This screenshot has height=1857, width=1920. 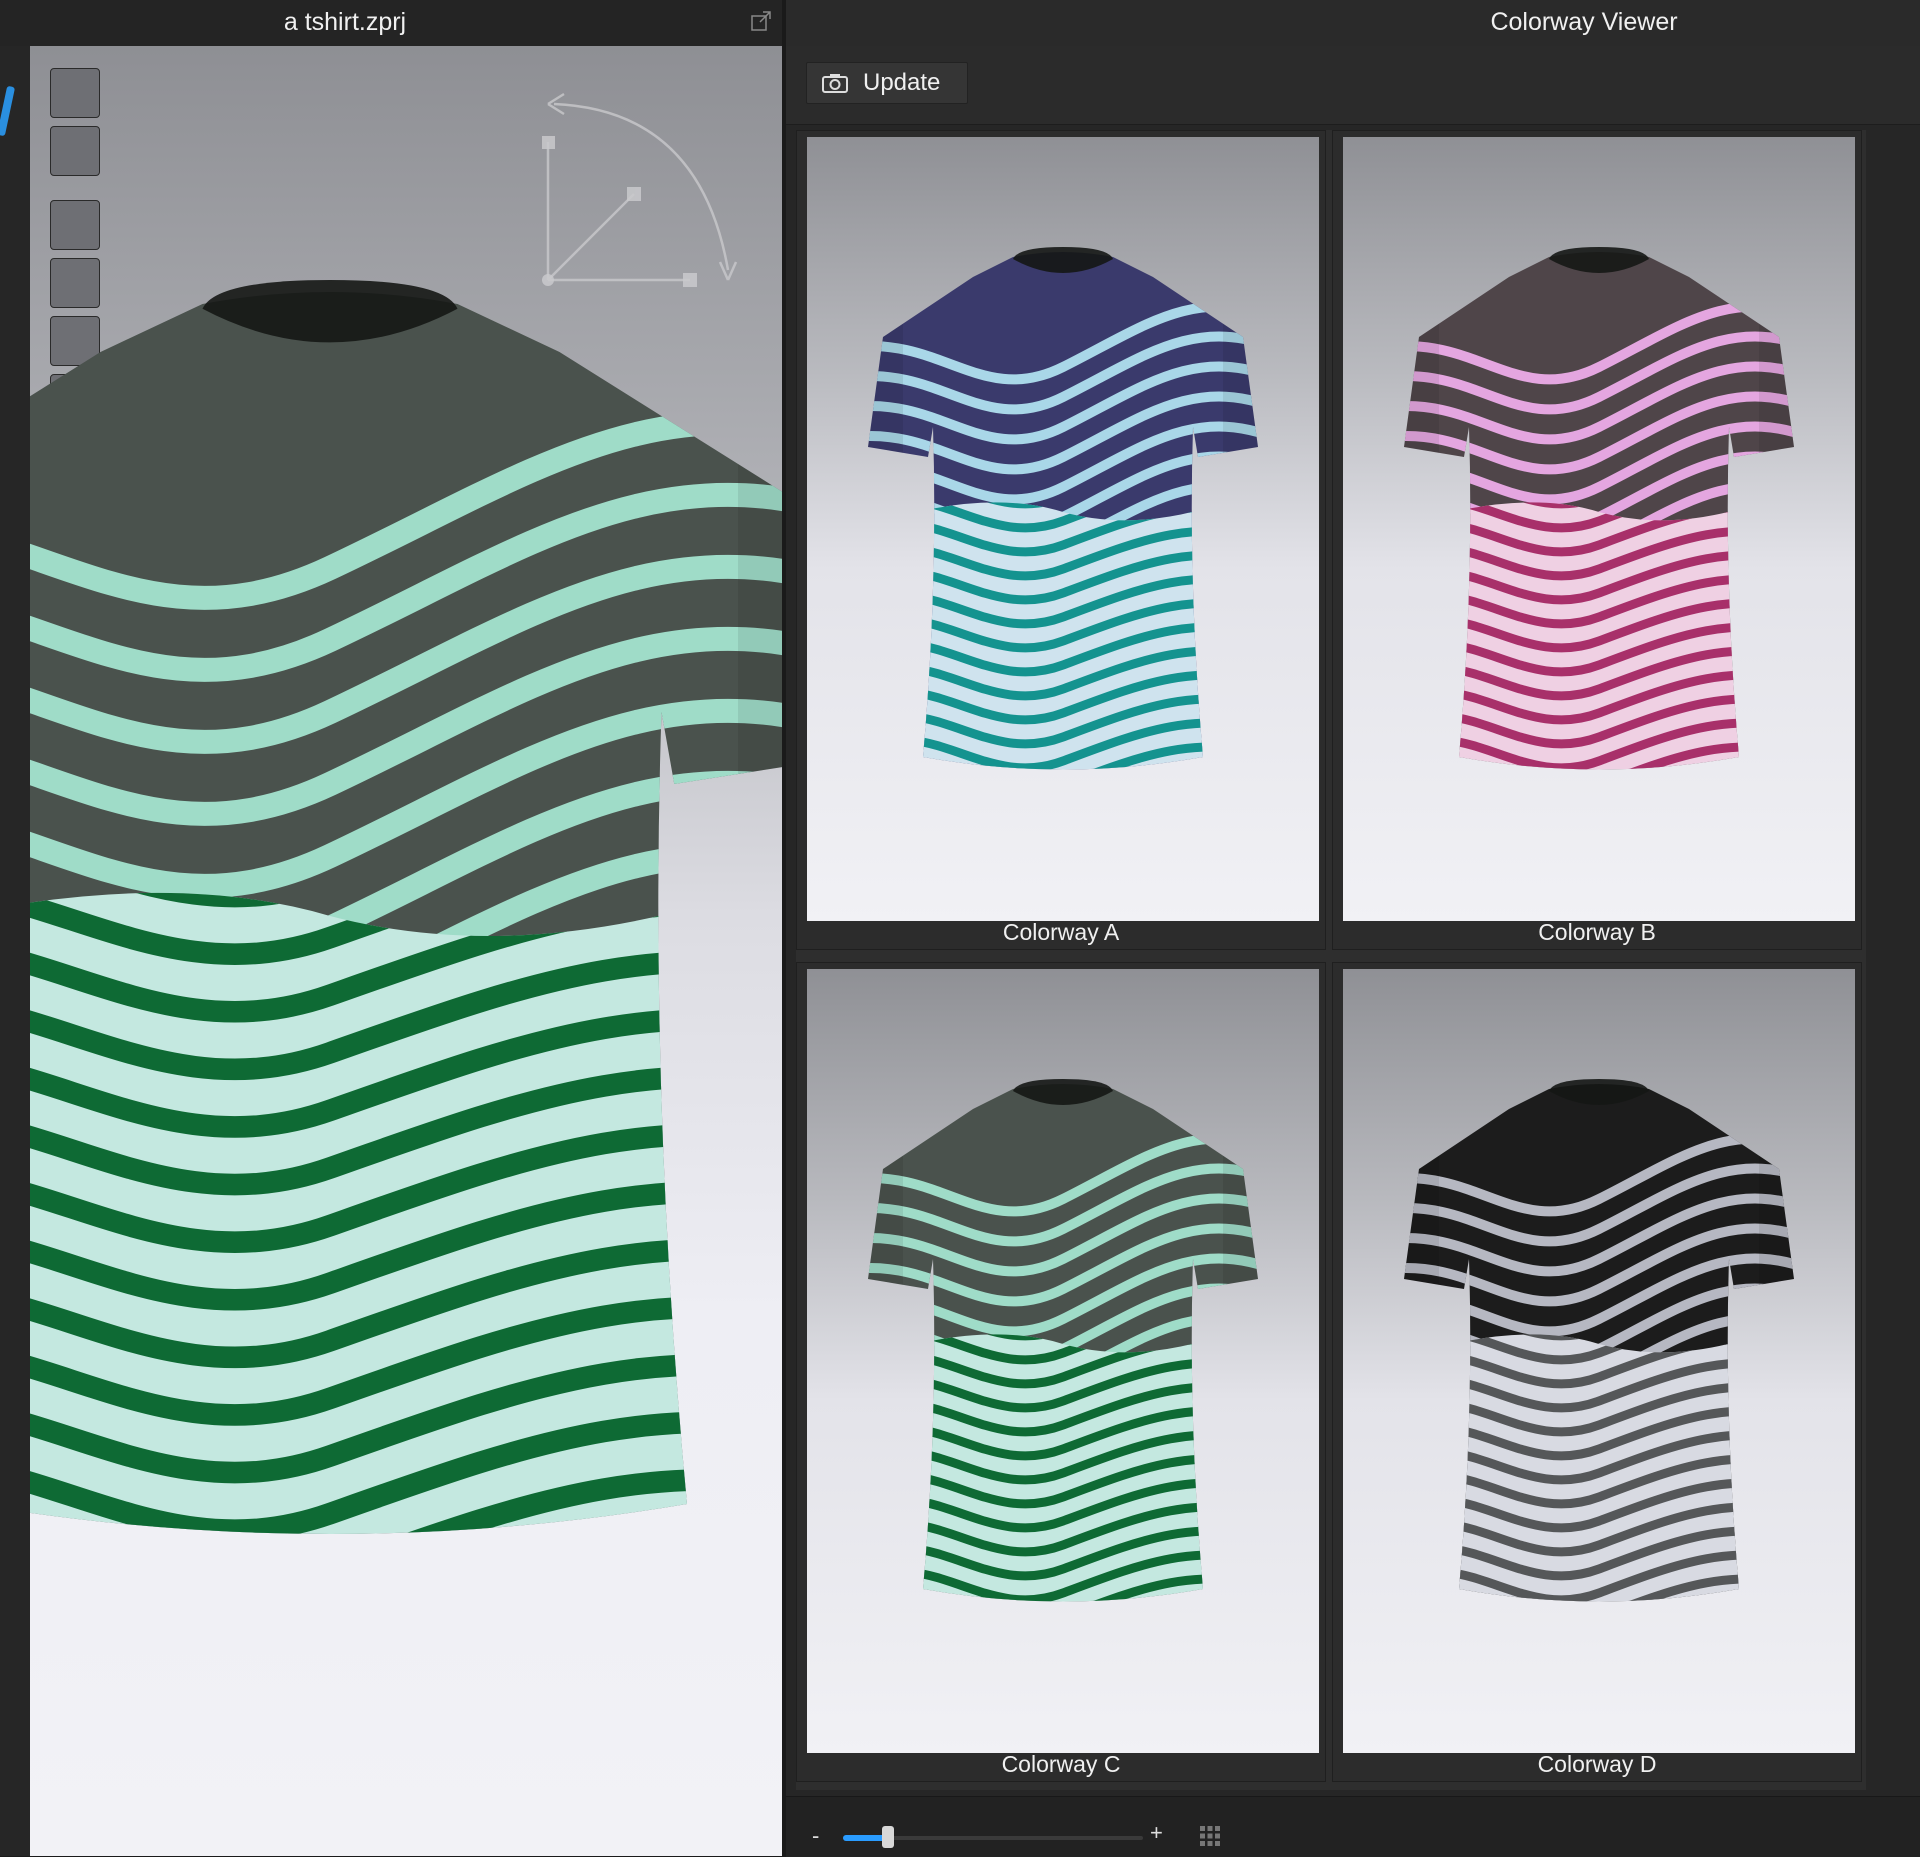 What do you see at coordinates (888, 1837) in the screenshot?
I see `zoom-slider-handle` at bounding box center [888, 1837].